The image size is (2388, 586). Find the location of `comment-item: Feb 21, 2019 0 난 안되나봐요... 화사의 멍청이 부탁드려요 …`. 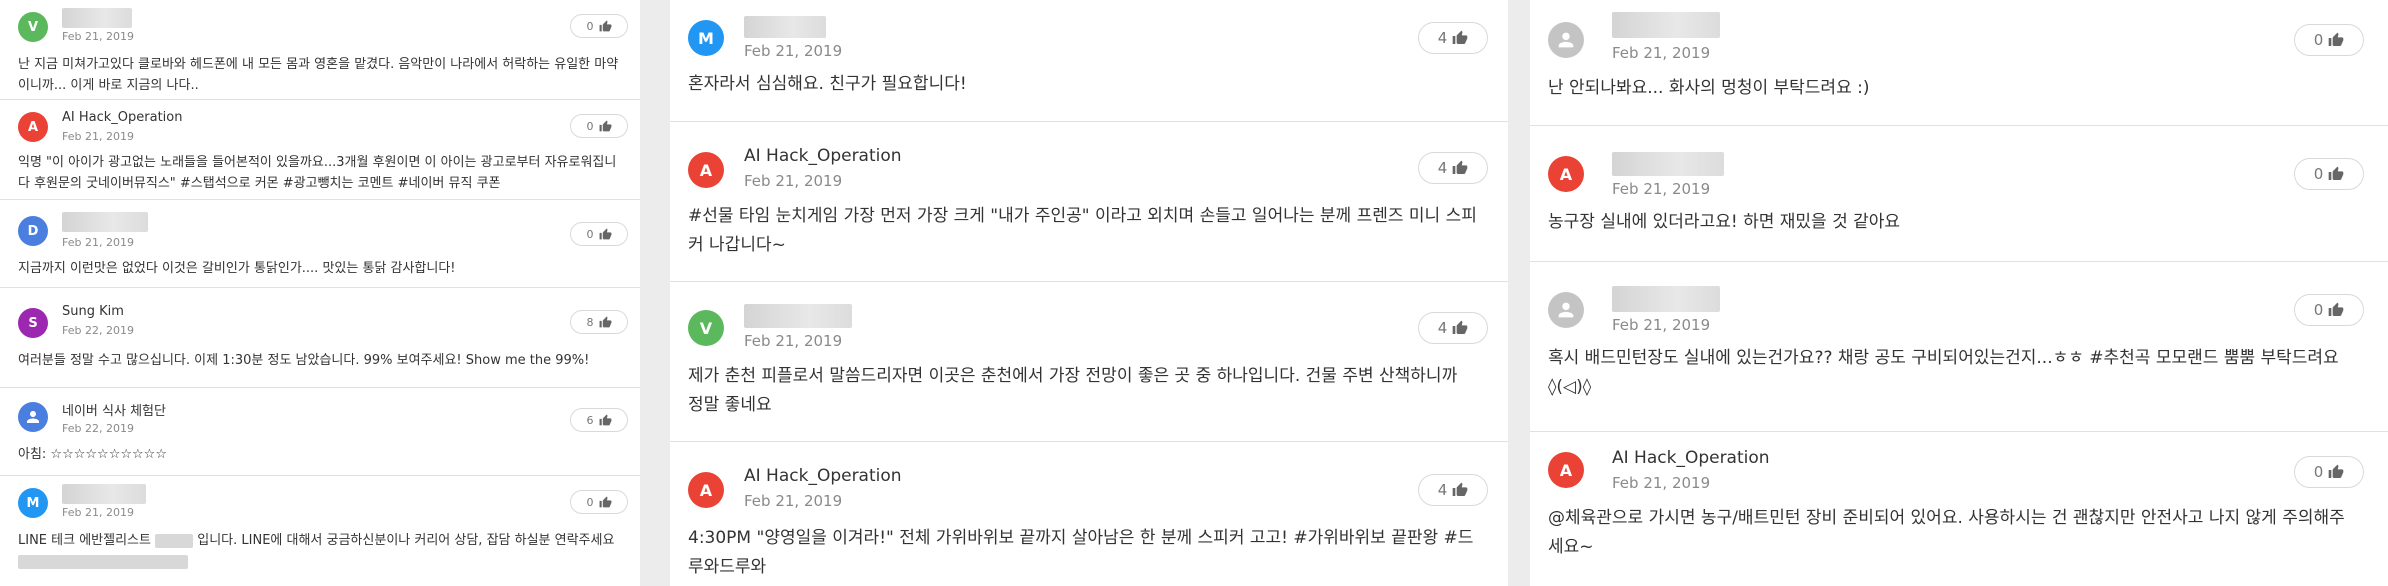

comment-item: Feb 21, 2019 0 난 안되나봐요... 화사의 멍청이 부탁드려요 … is located at coordinates (1959, 63).